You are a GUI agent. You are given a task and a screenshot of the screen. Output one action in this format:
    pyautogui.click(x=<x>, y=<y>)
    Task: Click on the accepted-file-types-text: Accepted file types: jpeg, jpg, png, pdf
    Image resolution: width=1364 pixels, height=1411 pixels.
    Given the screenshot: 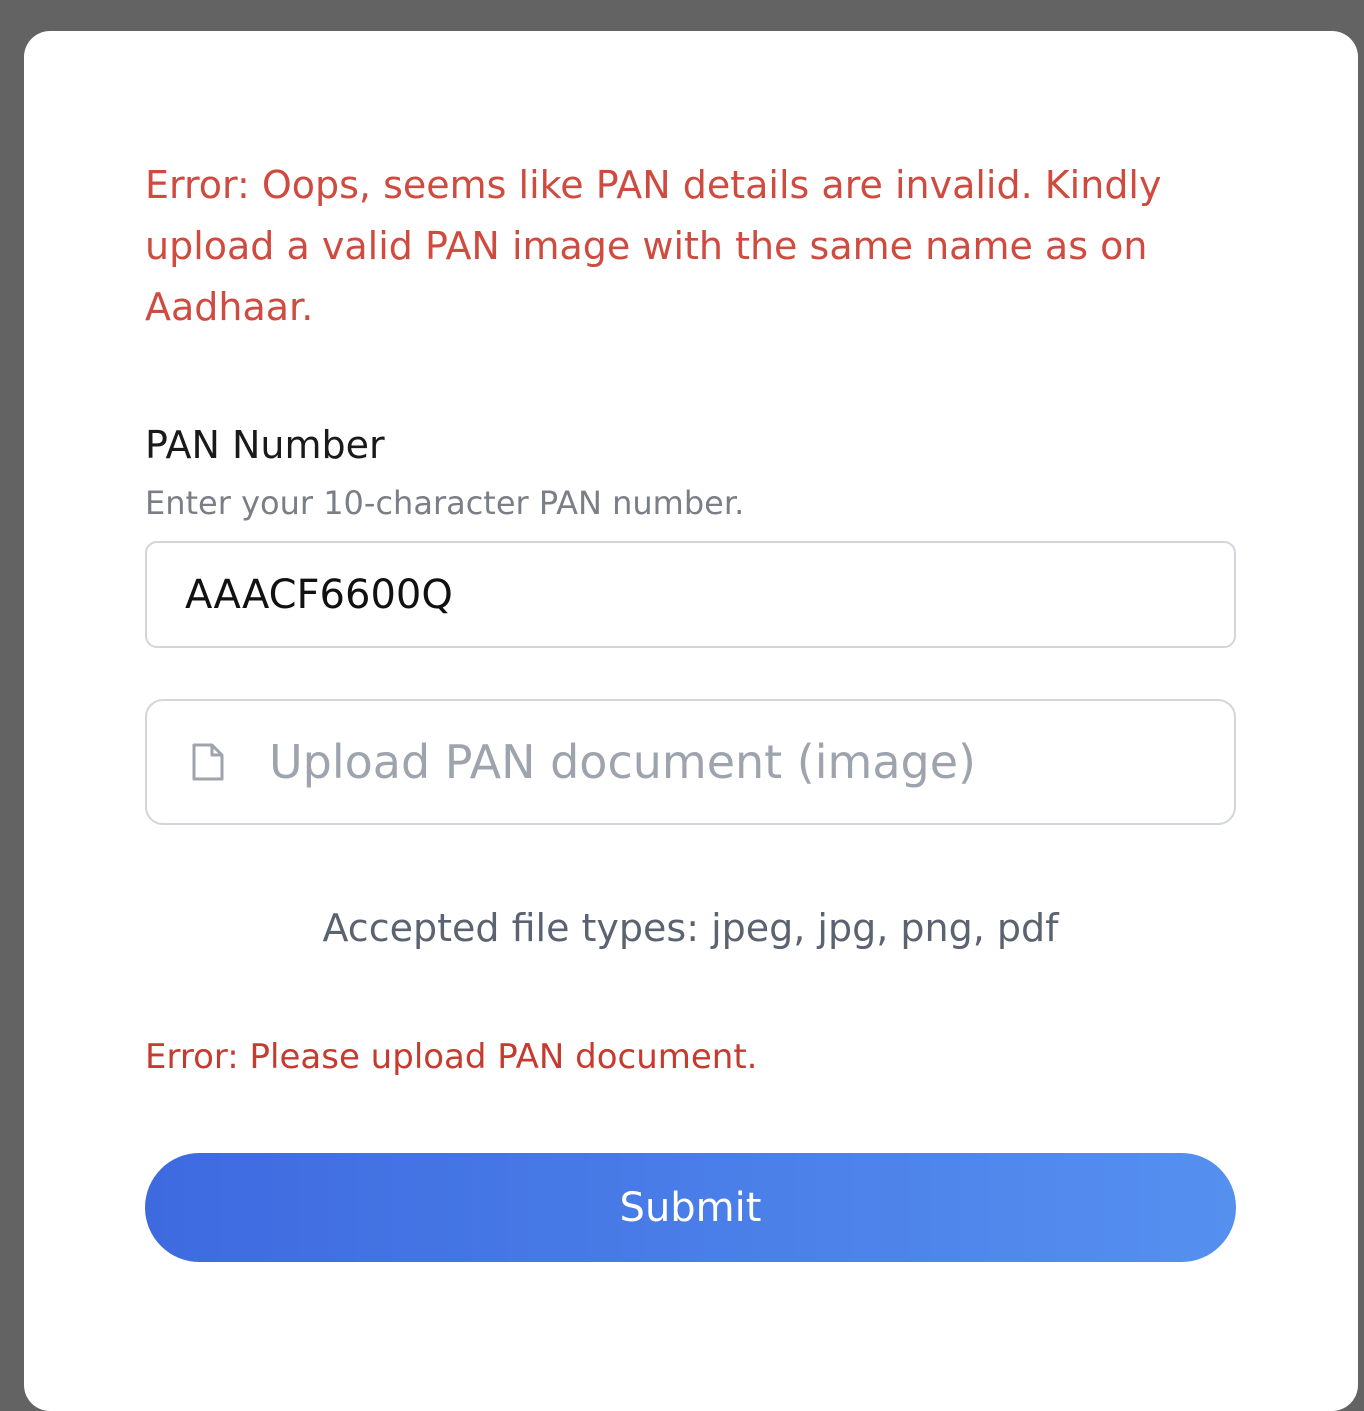 What is the action you would take?
    pyautogui.click(x=690, y=928)
    